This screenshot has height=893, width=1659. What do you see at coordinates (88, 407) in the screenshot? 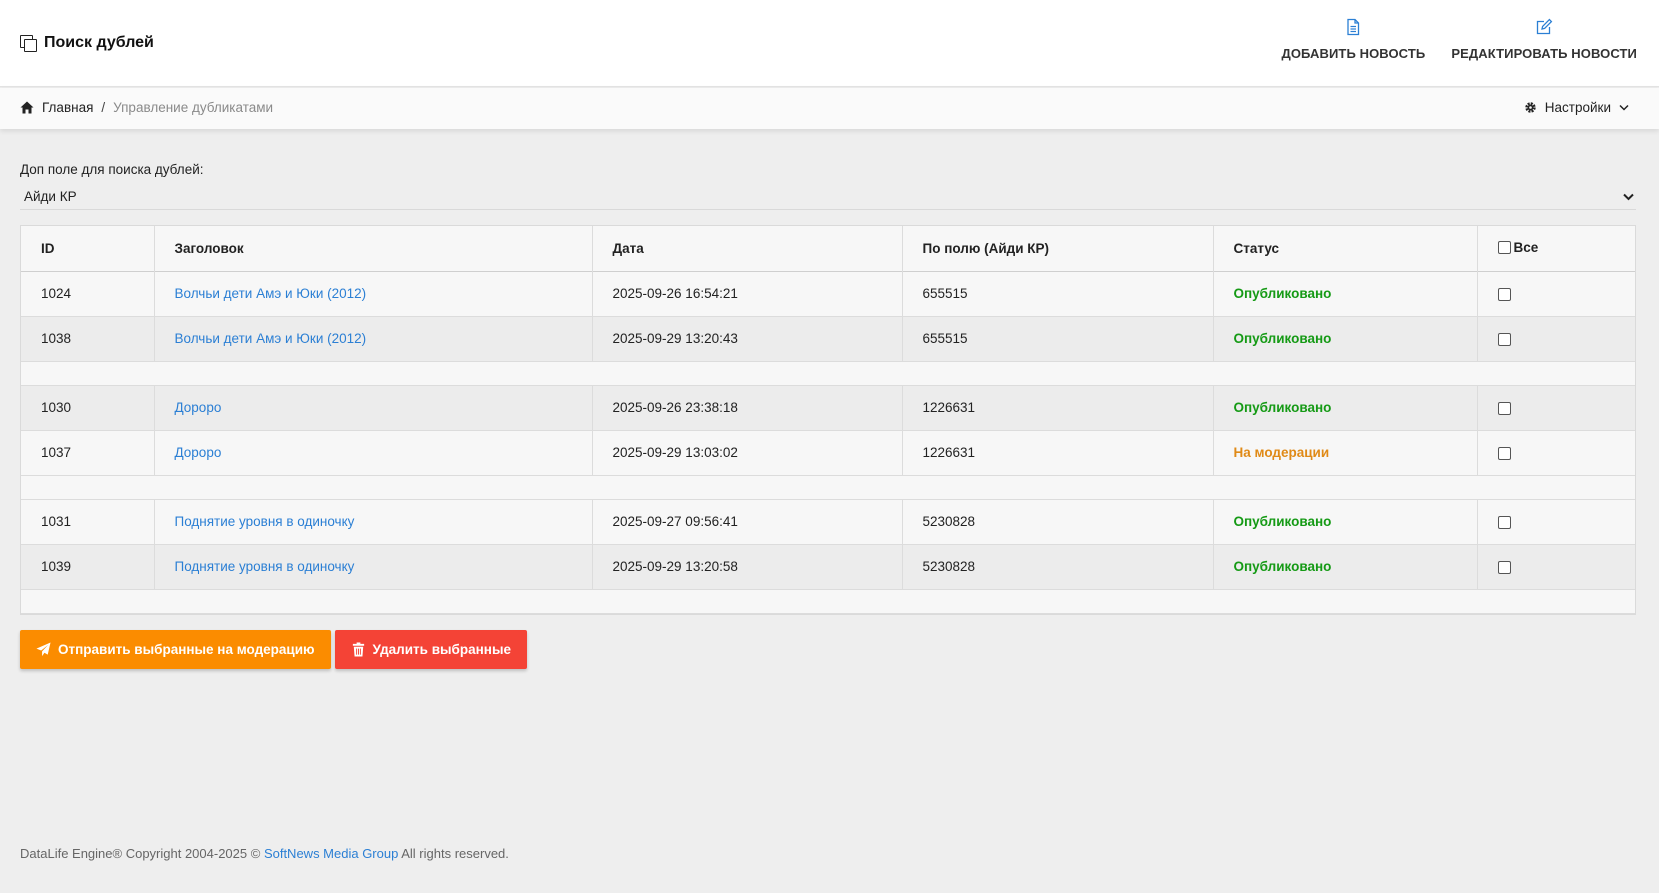
I see `row-id: 1030` at bounding box center [88, 407].